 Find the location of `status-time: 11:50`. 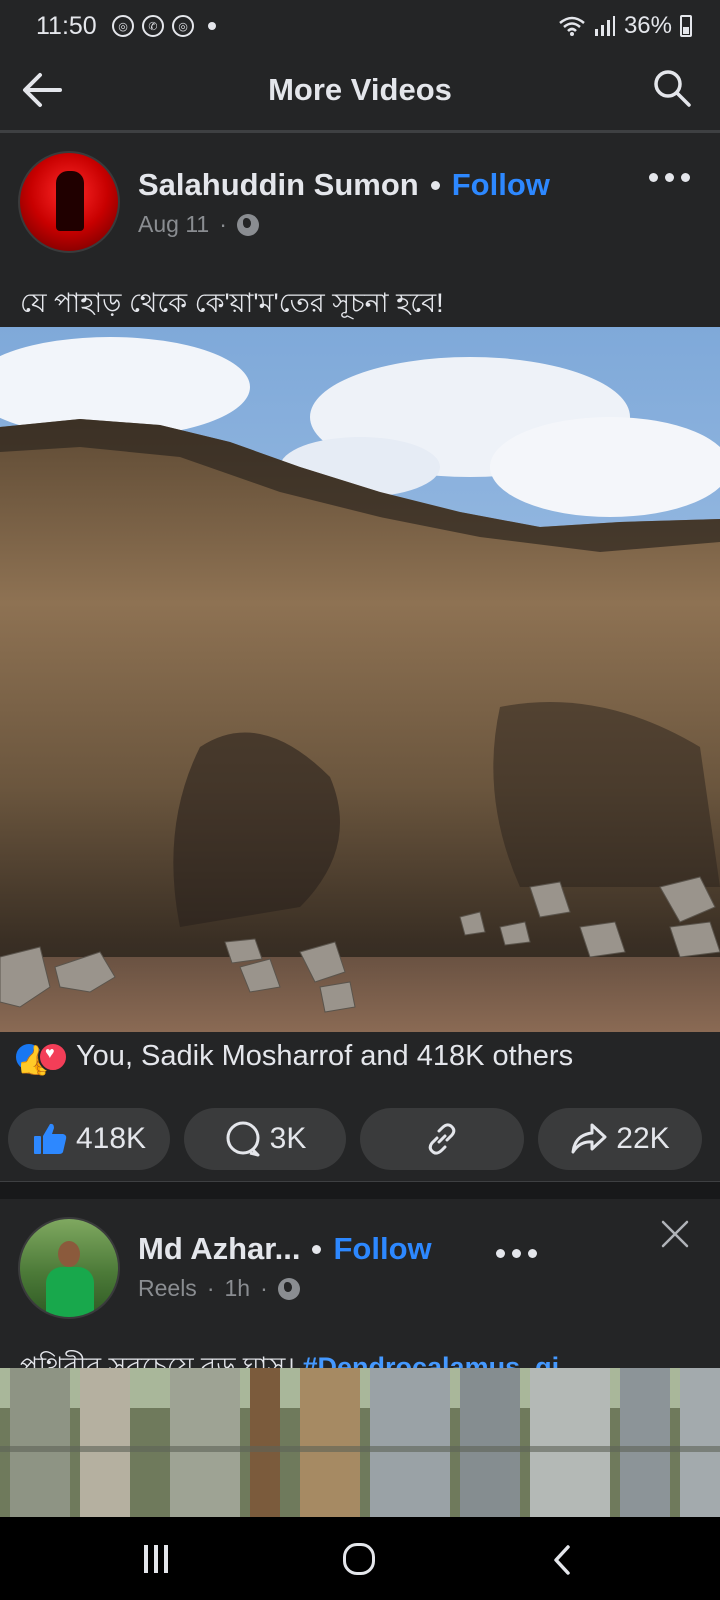

status-time: 11:50 is located at coordinates (66, 26).